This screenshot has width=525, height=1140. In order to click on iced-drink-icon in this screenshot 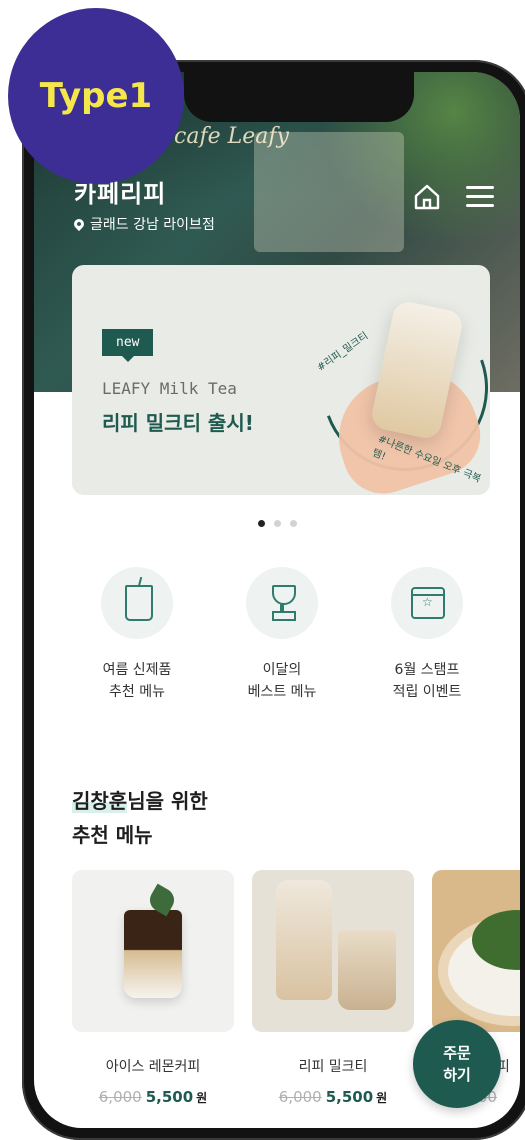, I will do `click(137, 603)`.